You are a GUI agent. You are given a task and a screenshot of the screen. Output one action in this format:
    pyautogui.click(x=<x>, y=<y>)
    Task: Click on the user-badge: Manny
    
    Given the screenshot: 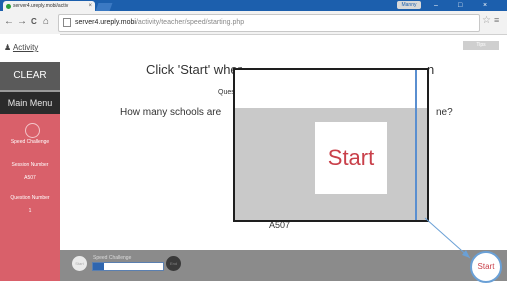 What is the action you would take?
    pyautogui.click(x=409, y=5)
    